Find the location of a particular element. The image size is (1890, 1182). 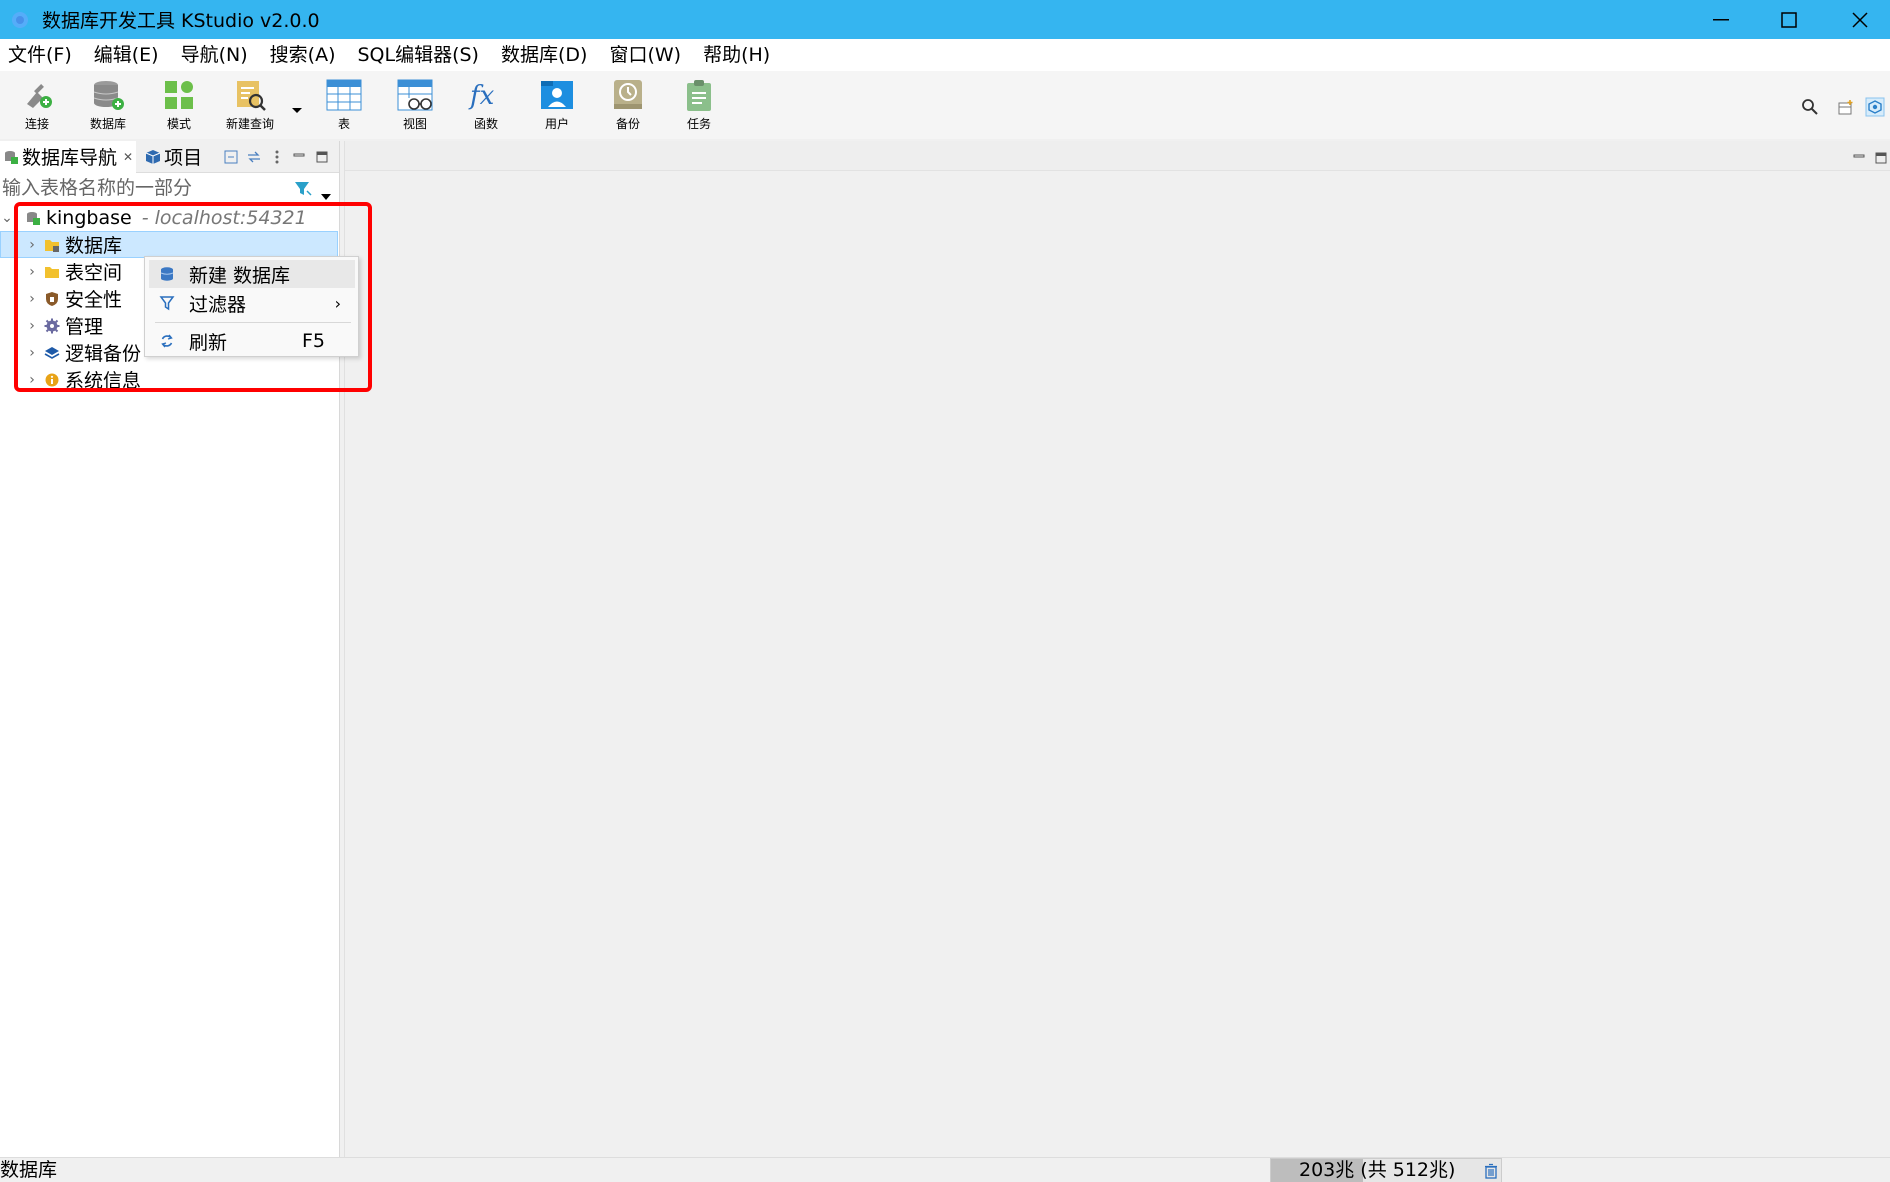

task-button: 任务 is located at coordinates (699, 107).